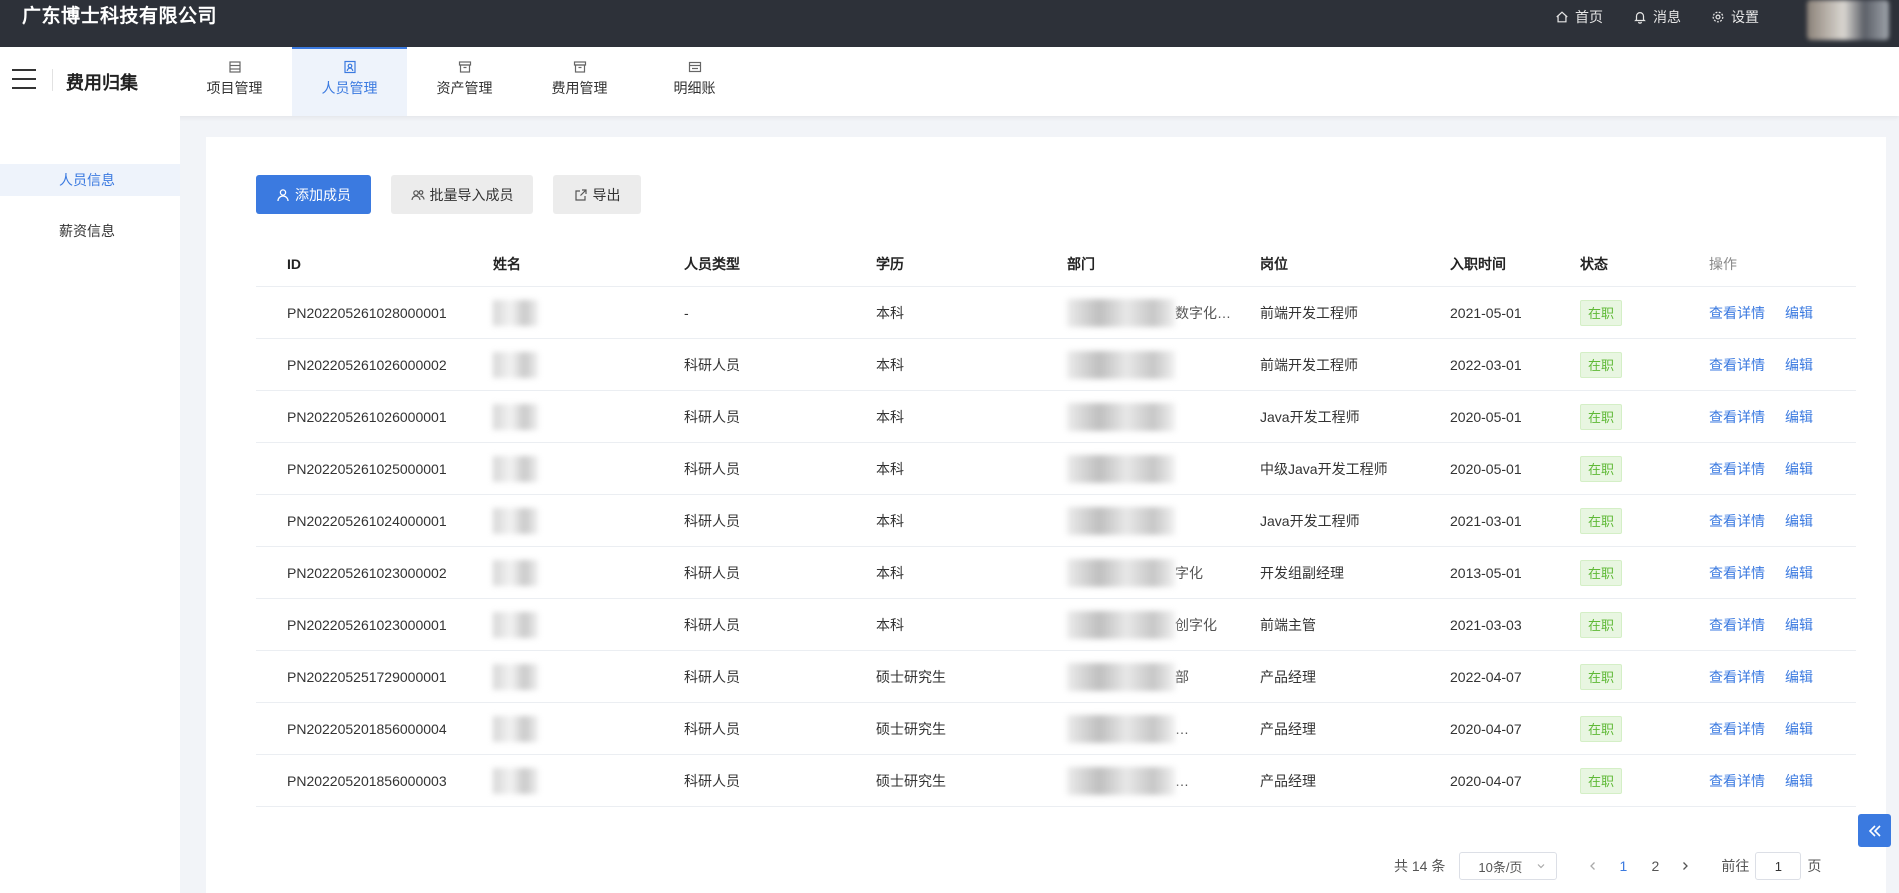 This screenshot has width=1899, height=893. I want to click on batch-import-button: 批量导入成员, so click(462, 194).